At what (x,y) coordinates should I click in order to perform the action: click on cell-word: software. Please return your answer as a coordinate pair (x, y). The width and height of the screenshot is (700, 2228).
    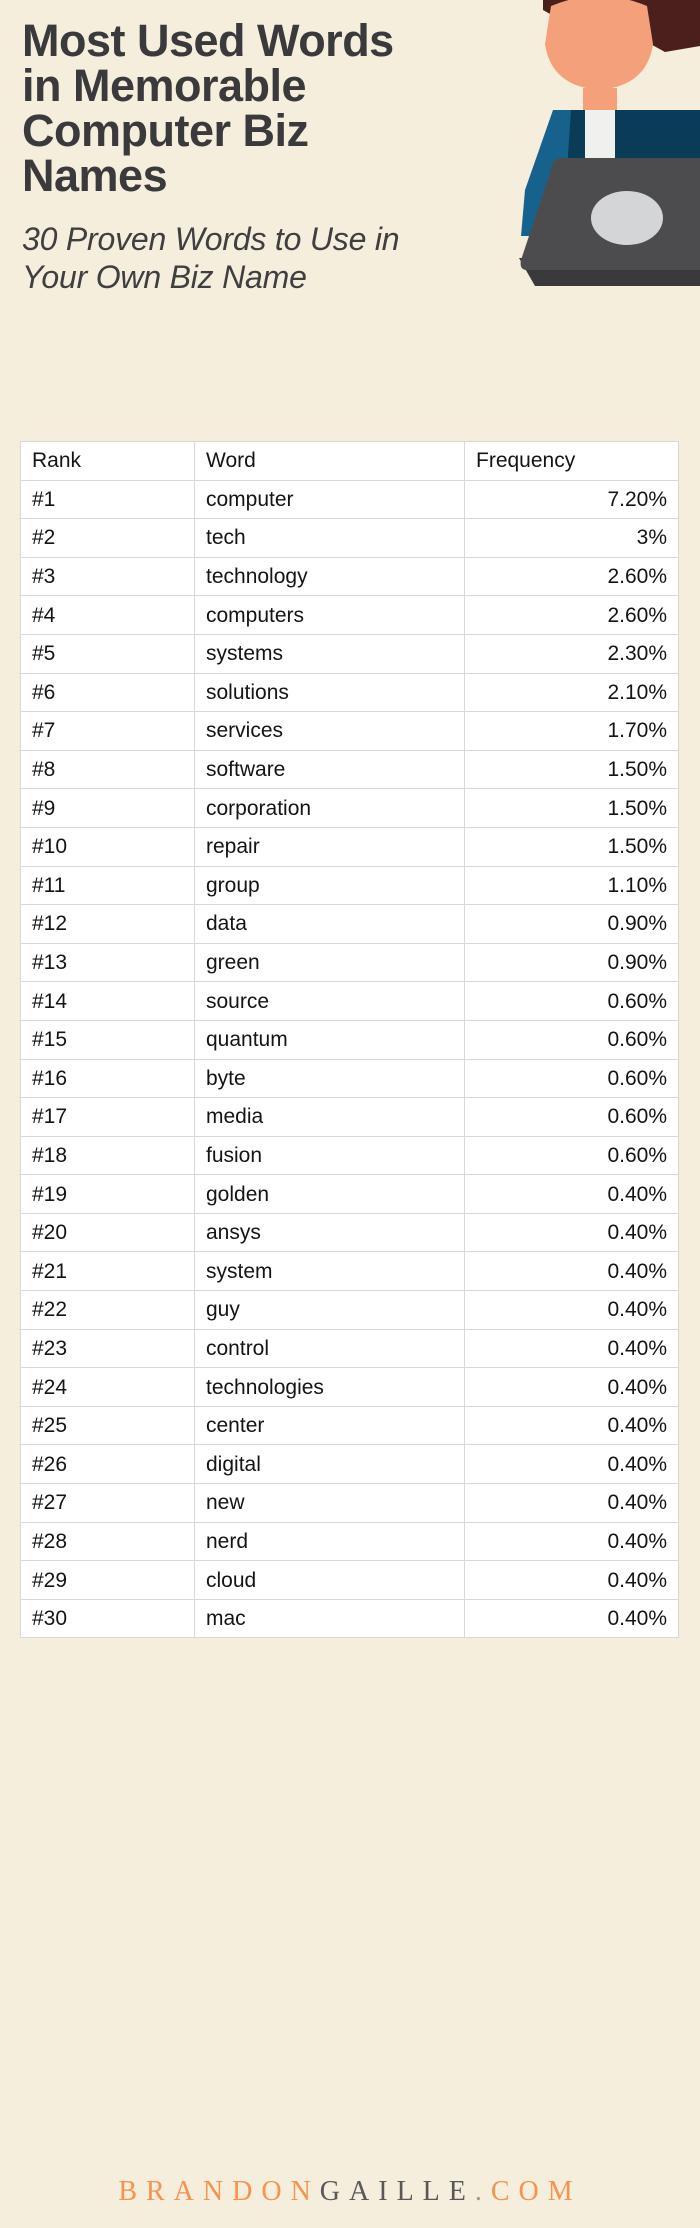
    Looking at the image, I should click on (329, 769).